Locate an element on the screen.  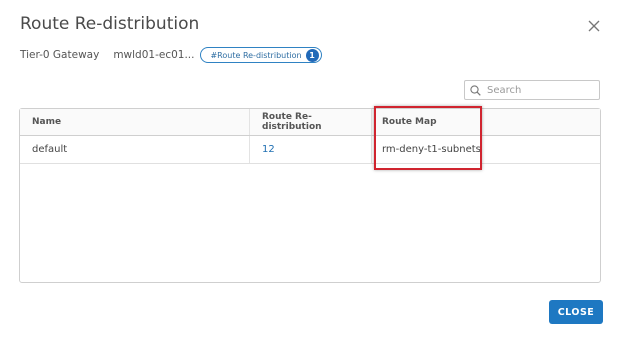
close-icon is located at coordinates (594, 26).